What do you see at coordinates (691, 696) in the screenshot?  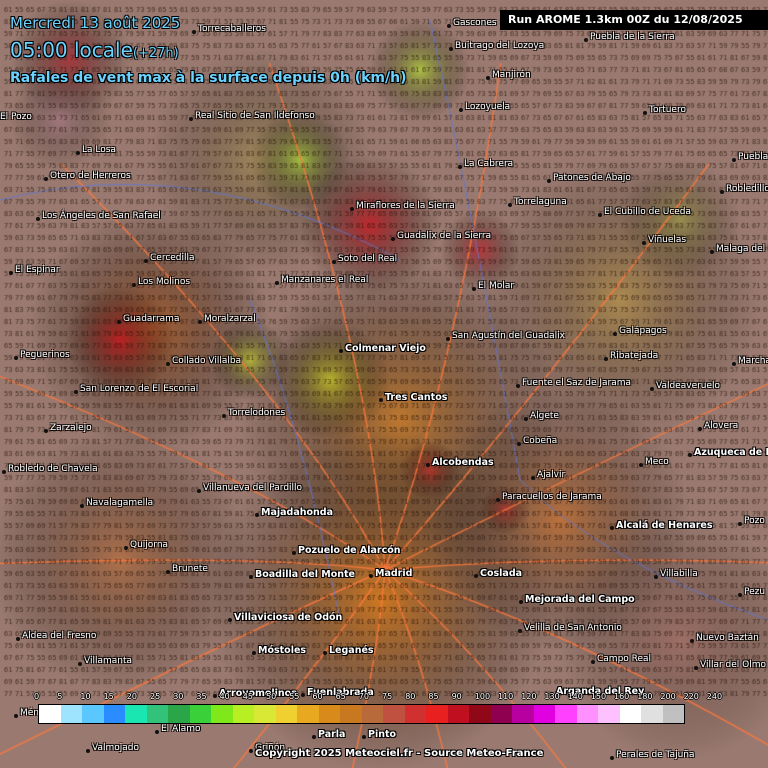 I see `scale-tick-label: 220` at bounding box center [691, 696].